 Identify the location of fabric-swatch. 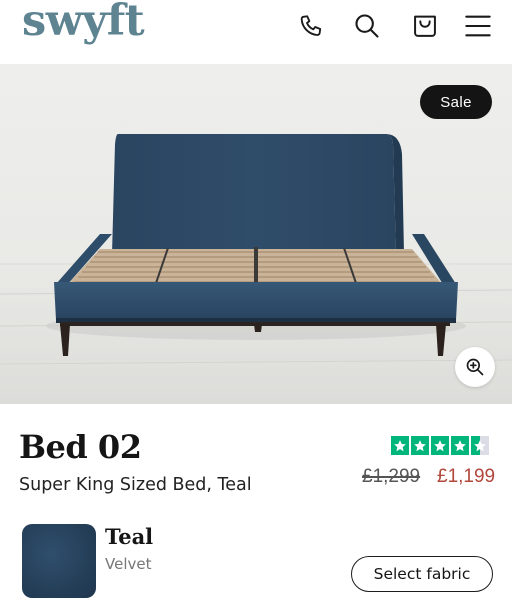
(59, 561).